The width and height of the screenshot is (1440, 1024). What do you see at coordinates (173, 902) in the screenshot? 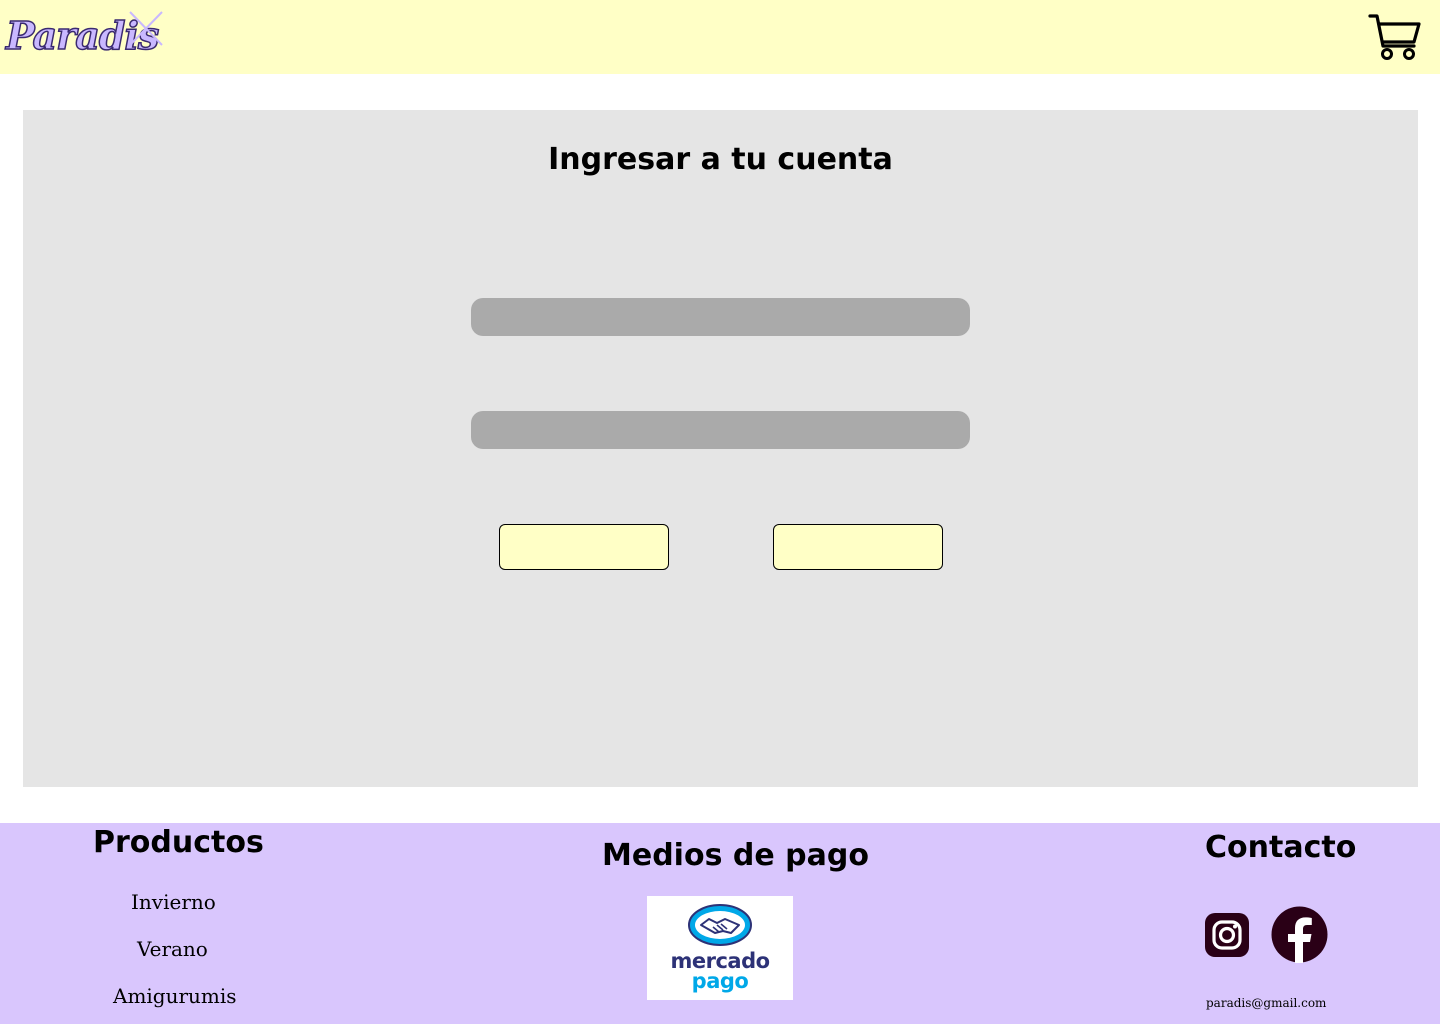
I see `footer-link-invierno: Invierno` at bounding box center [173, 902].